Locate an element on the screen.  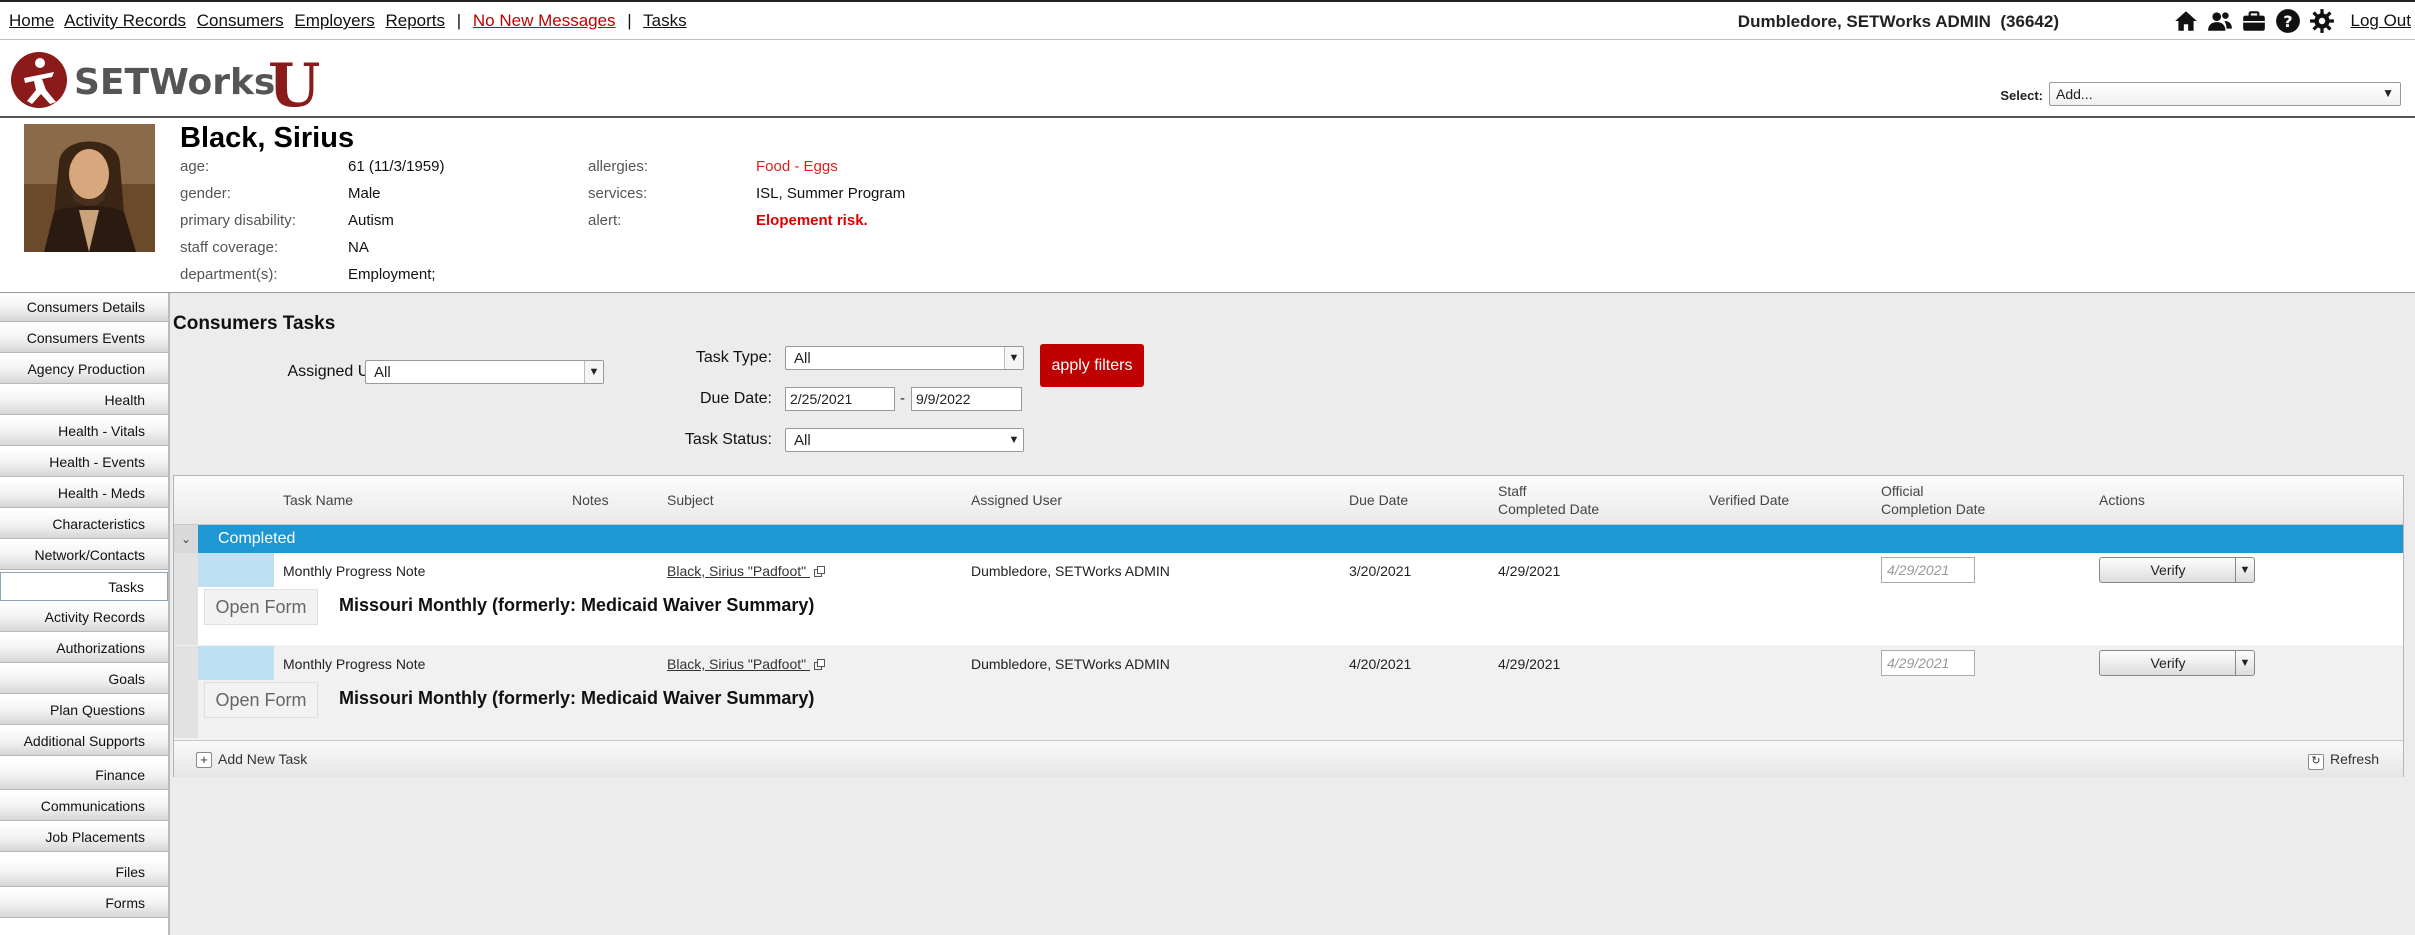
assigned-user-select: All ▼ is located at coordinates (484, 372).